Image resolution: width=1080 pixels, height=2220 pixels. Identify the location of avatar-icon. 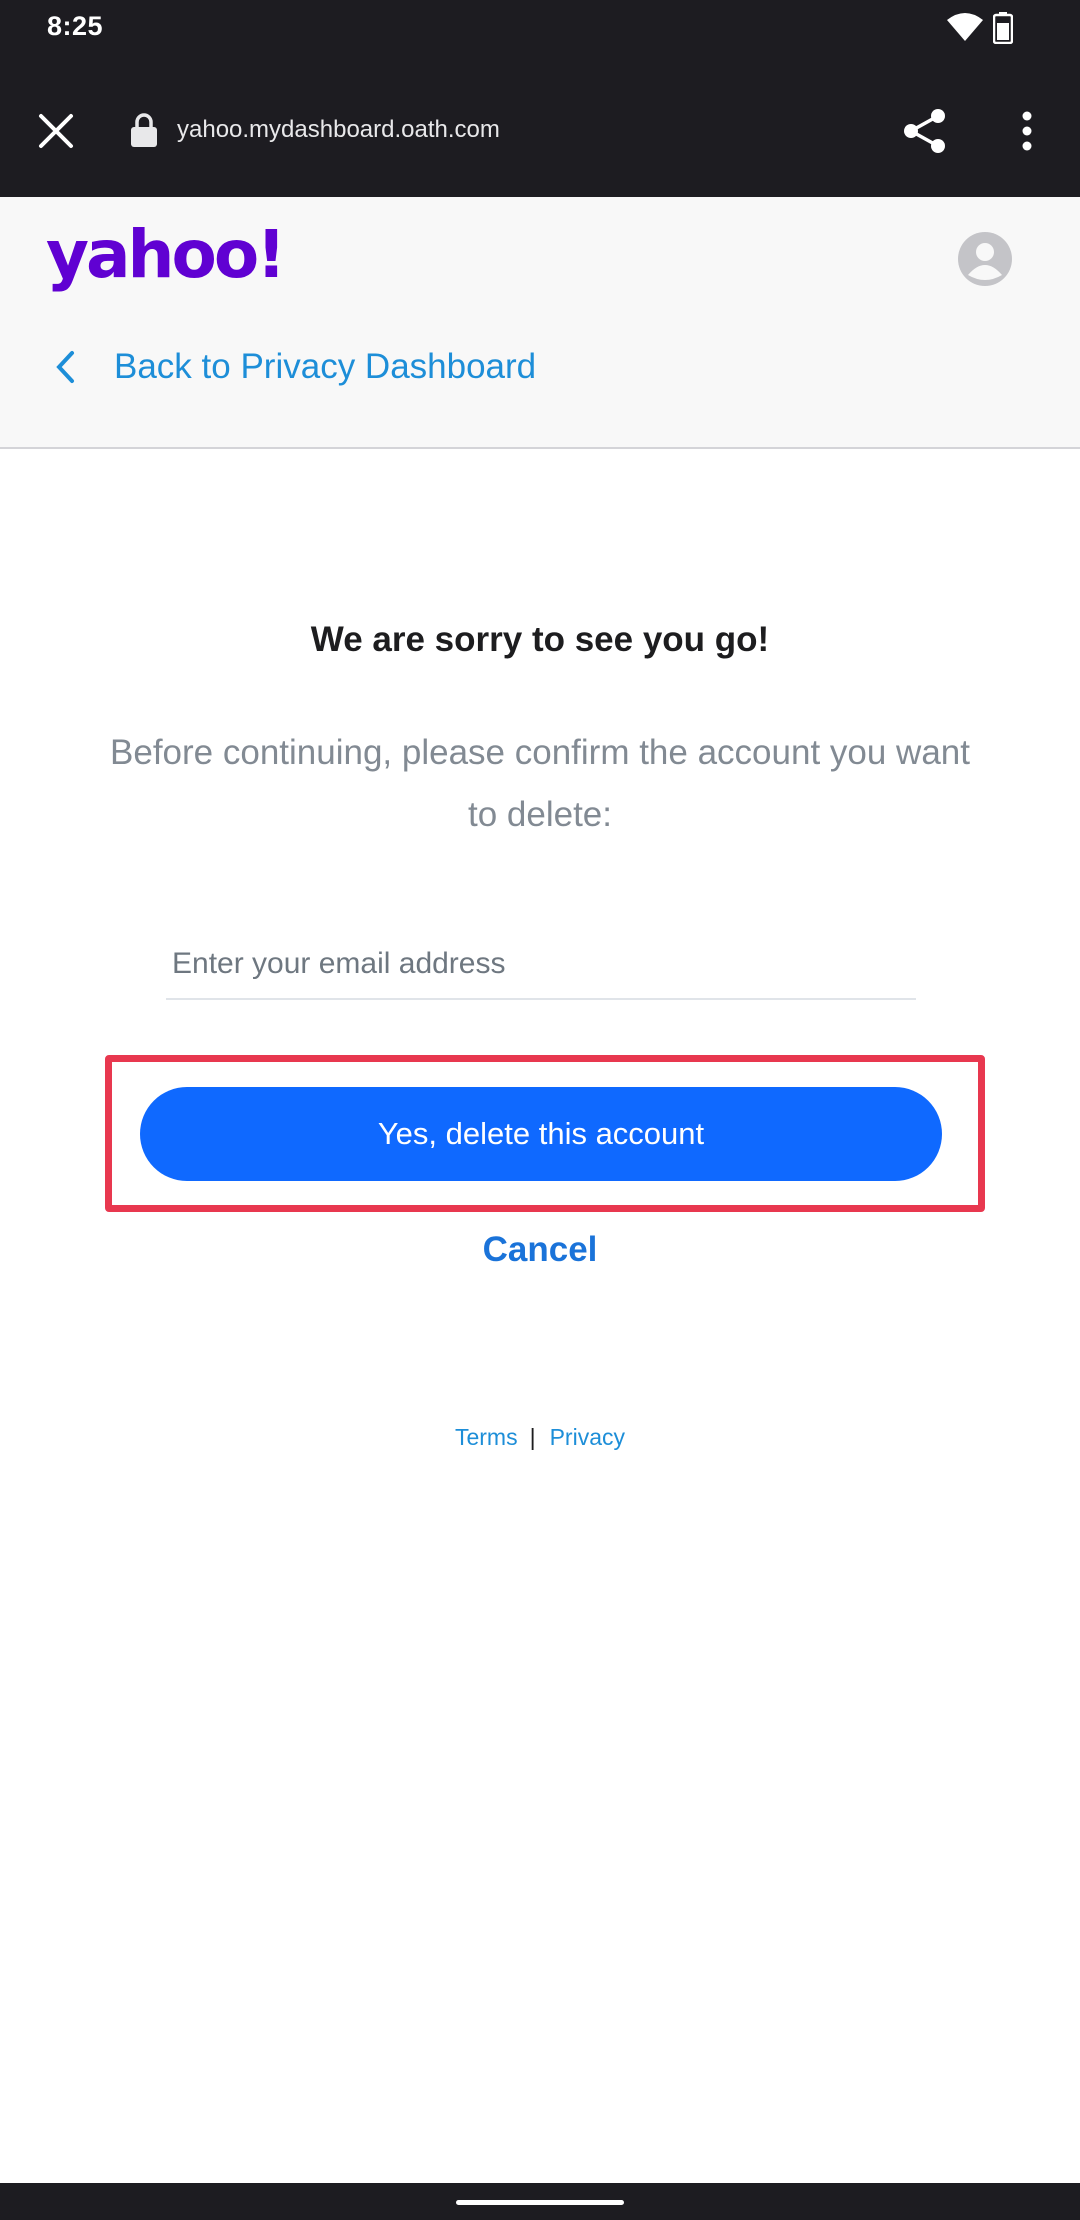
(985, 259).